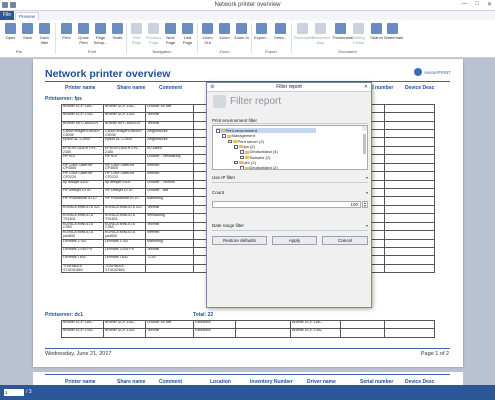  I want to click on table-cell: Brother DCP-135C, so click(82, 117).